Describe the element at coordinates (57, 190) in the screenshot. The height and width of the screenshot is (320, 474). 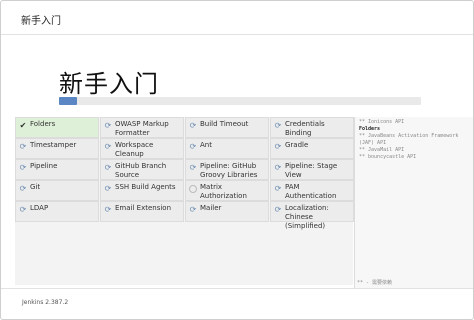
I see `plugin-item: ⟳ Git` at that location.